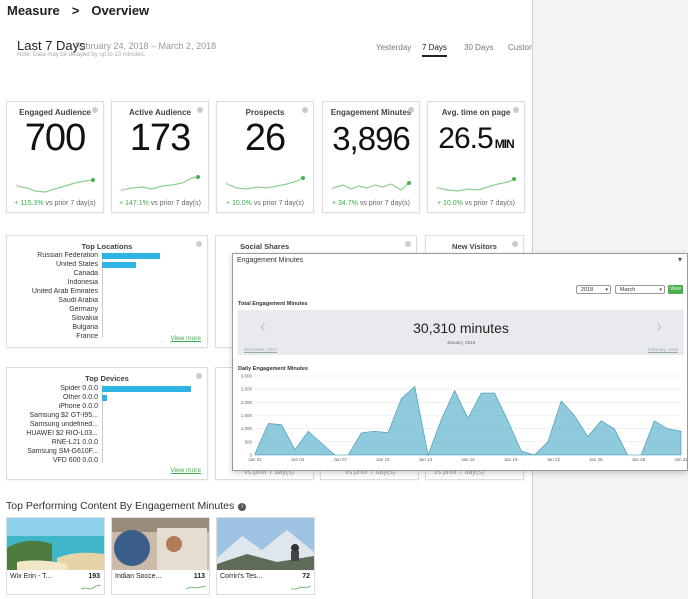 The width and height of the screenshot is (688, 599). Describe the element at coordinates (344, 203) in the screenshot. I see `metric-change-percent: + 34.7%` at that location.